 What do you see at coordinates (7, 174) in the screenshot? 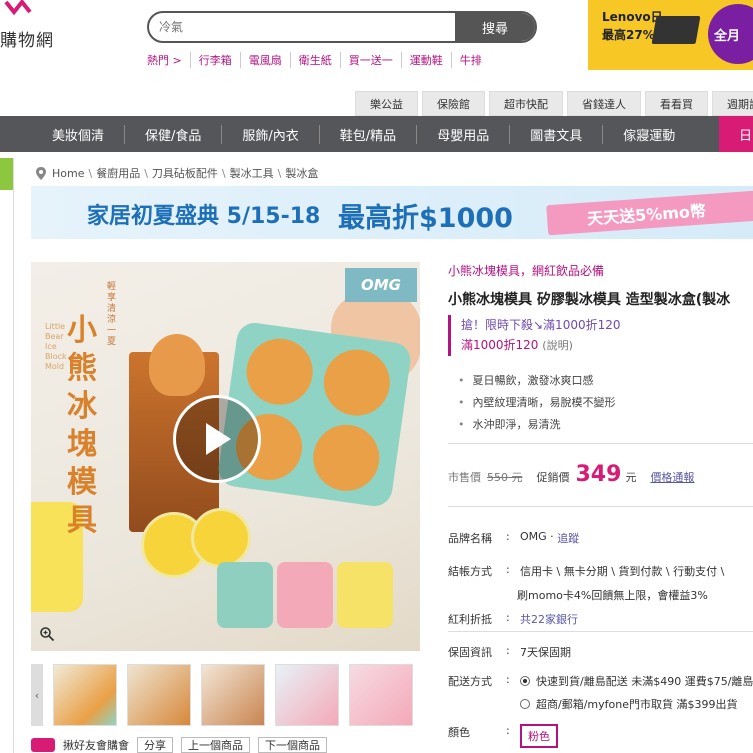
I see `side-tab` at bounding box center [7, 174].